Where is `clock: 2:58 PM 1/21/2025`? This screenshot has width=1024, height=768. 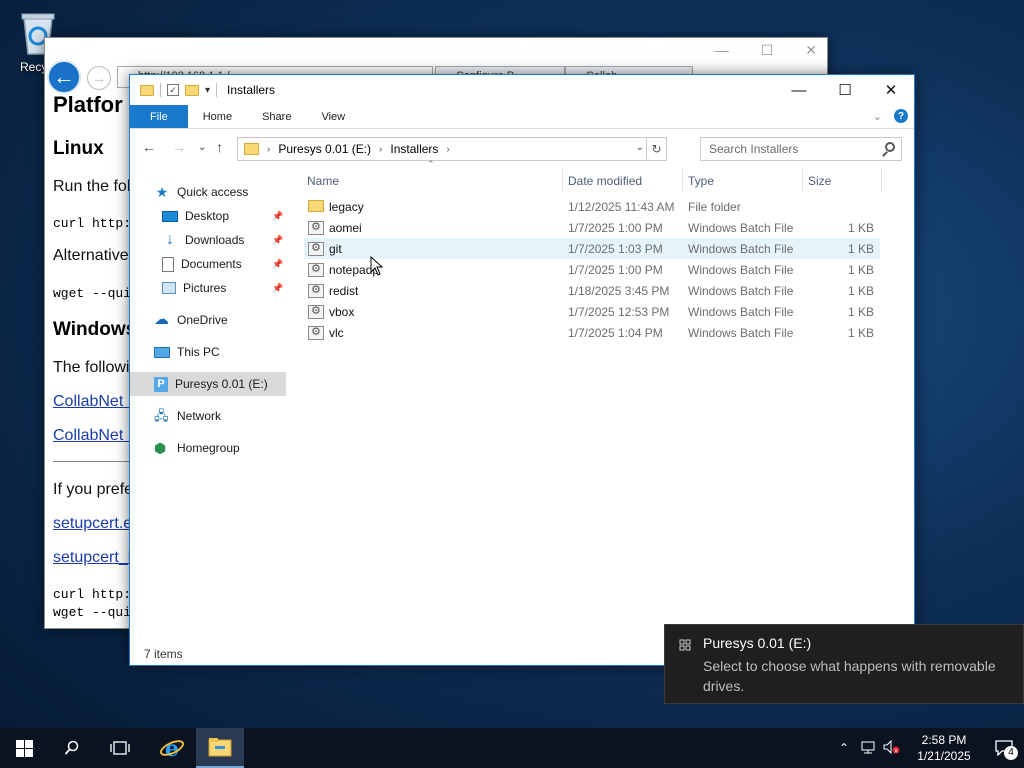
clock: 2:58 PM 1/21/2025 is located at coordinates (944, 748).